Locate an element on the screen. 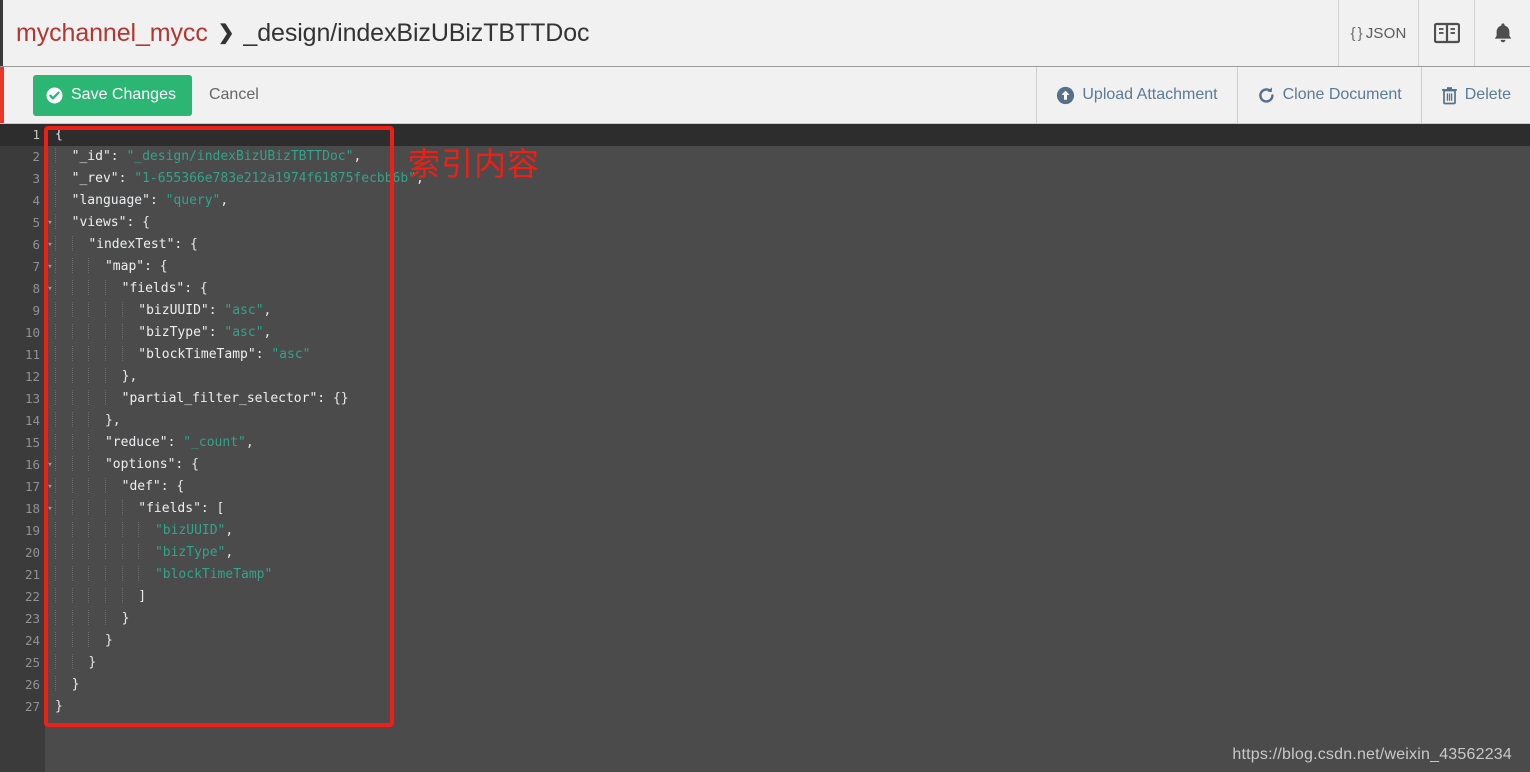 Image resolution: width=1530 pixels, height=772 pixels. delete-document-button: Delete is located at coordinates (1475, 95).